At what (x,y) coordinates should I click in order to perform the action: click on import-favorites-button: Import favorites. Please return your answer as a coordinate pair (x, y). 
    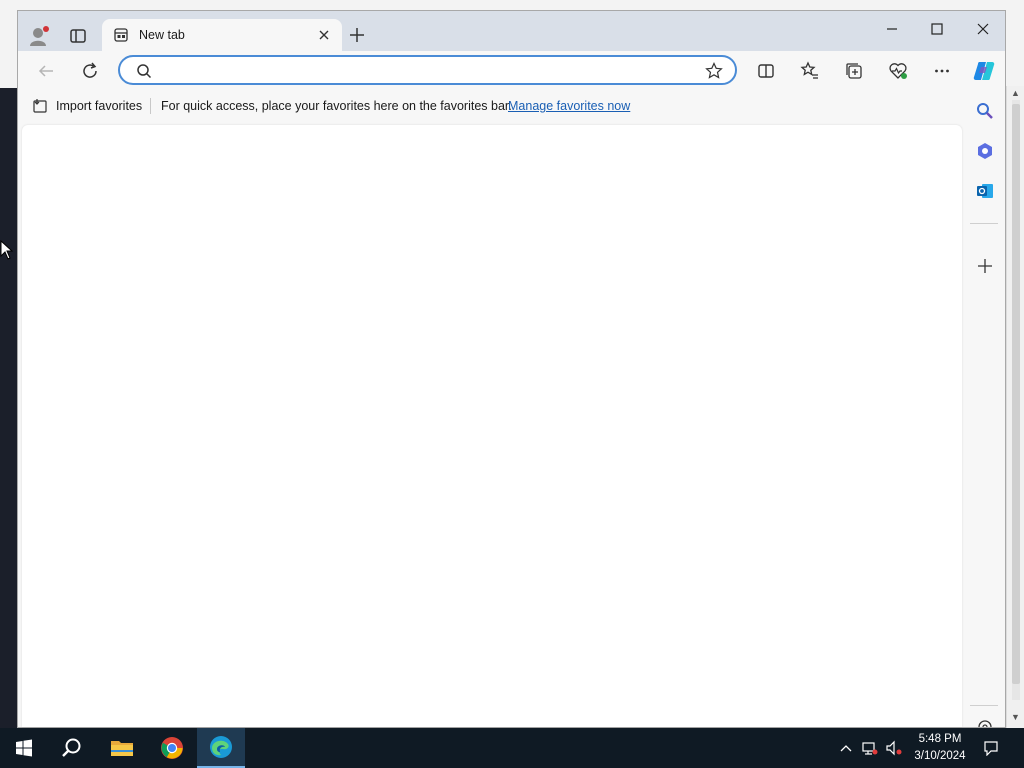
    Looking at the image, I should click on (99, 106).